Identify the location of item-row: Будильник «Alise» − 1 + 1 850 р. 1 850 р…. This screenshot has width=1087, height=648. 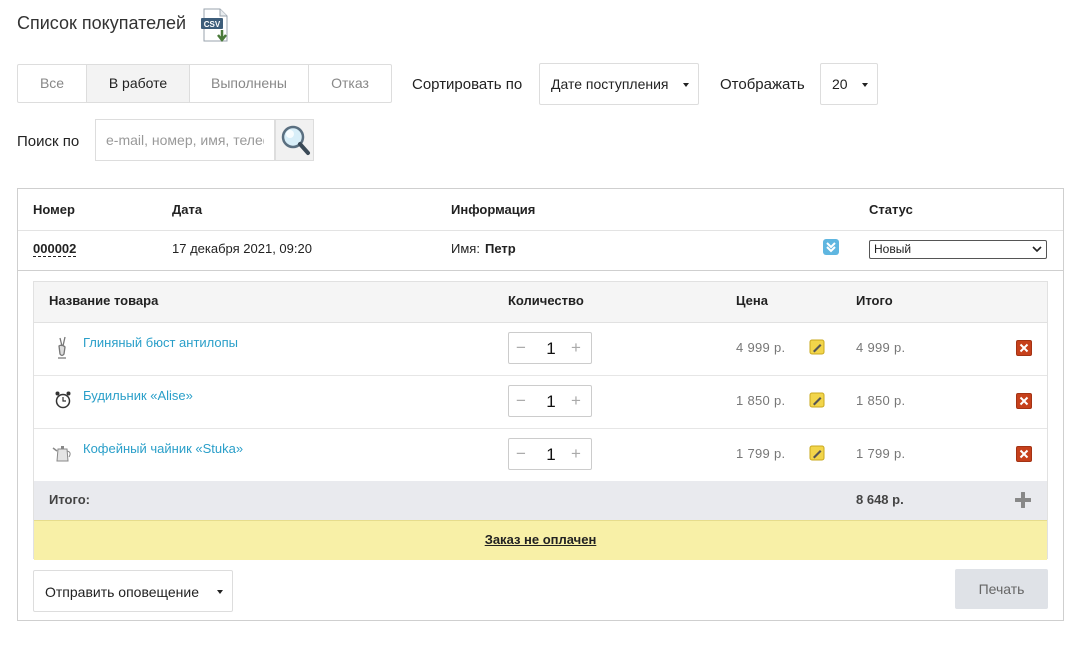
(540, 402).